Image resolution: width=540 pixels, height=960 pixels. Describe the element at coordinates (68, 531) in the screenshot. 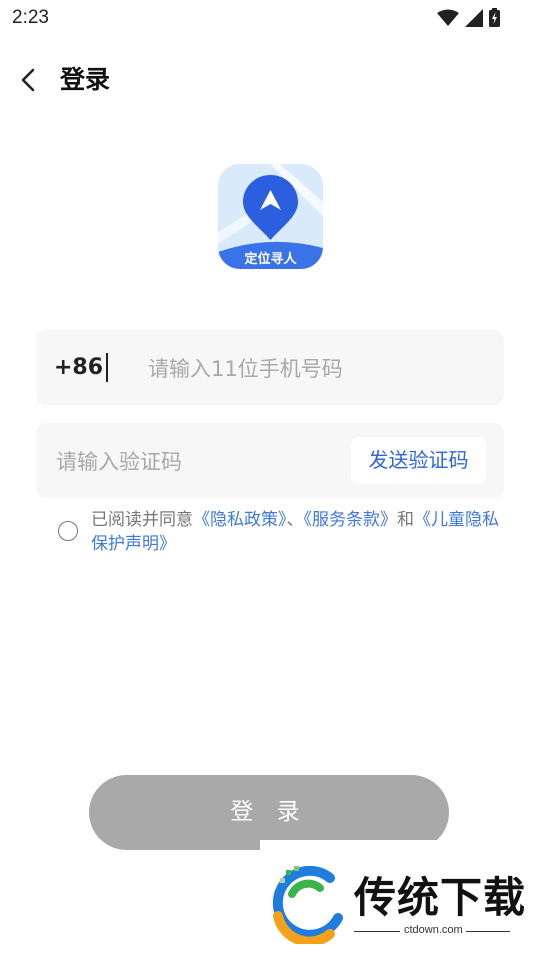

I see `agreement-checkbox` at that location.